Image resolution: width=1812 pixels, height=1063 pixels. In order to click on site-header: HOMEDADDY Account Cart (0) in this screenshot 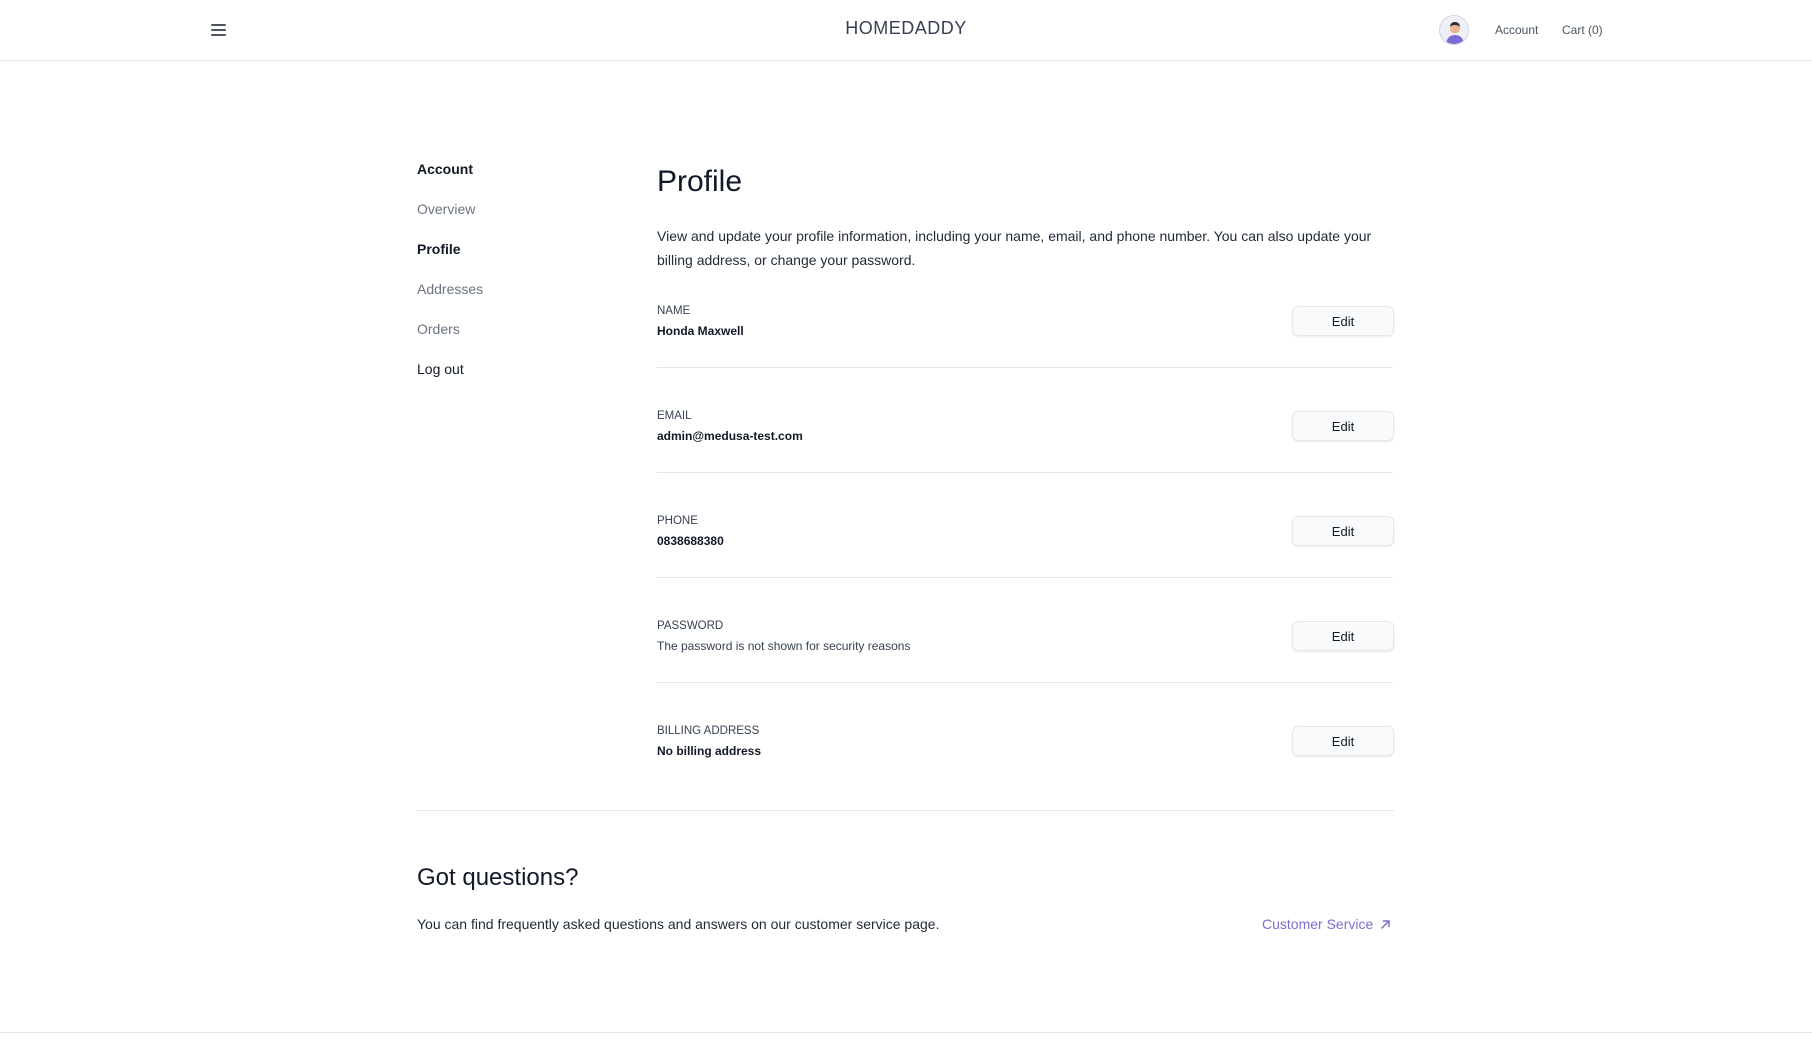, I will do `click(906, 30)`.